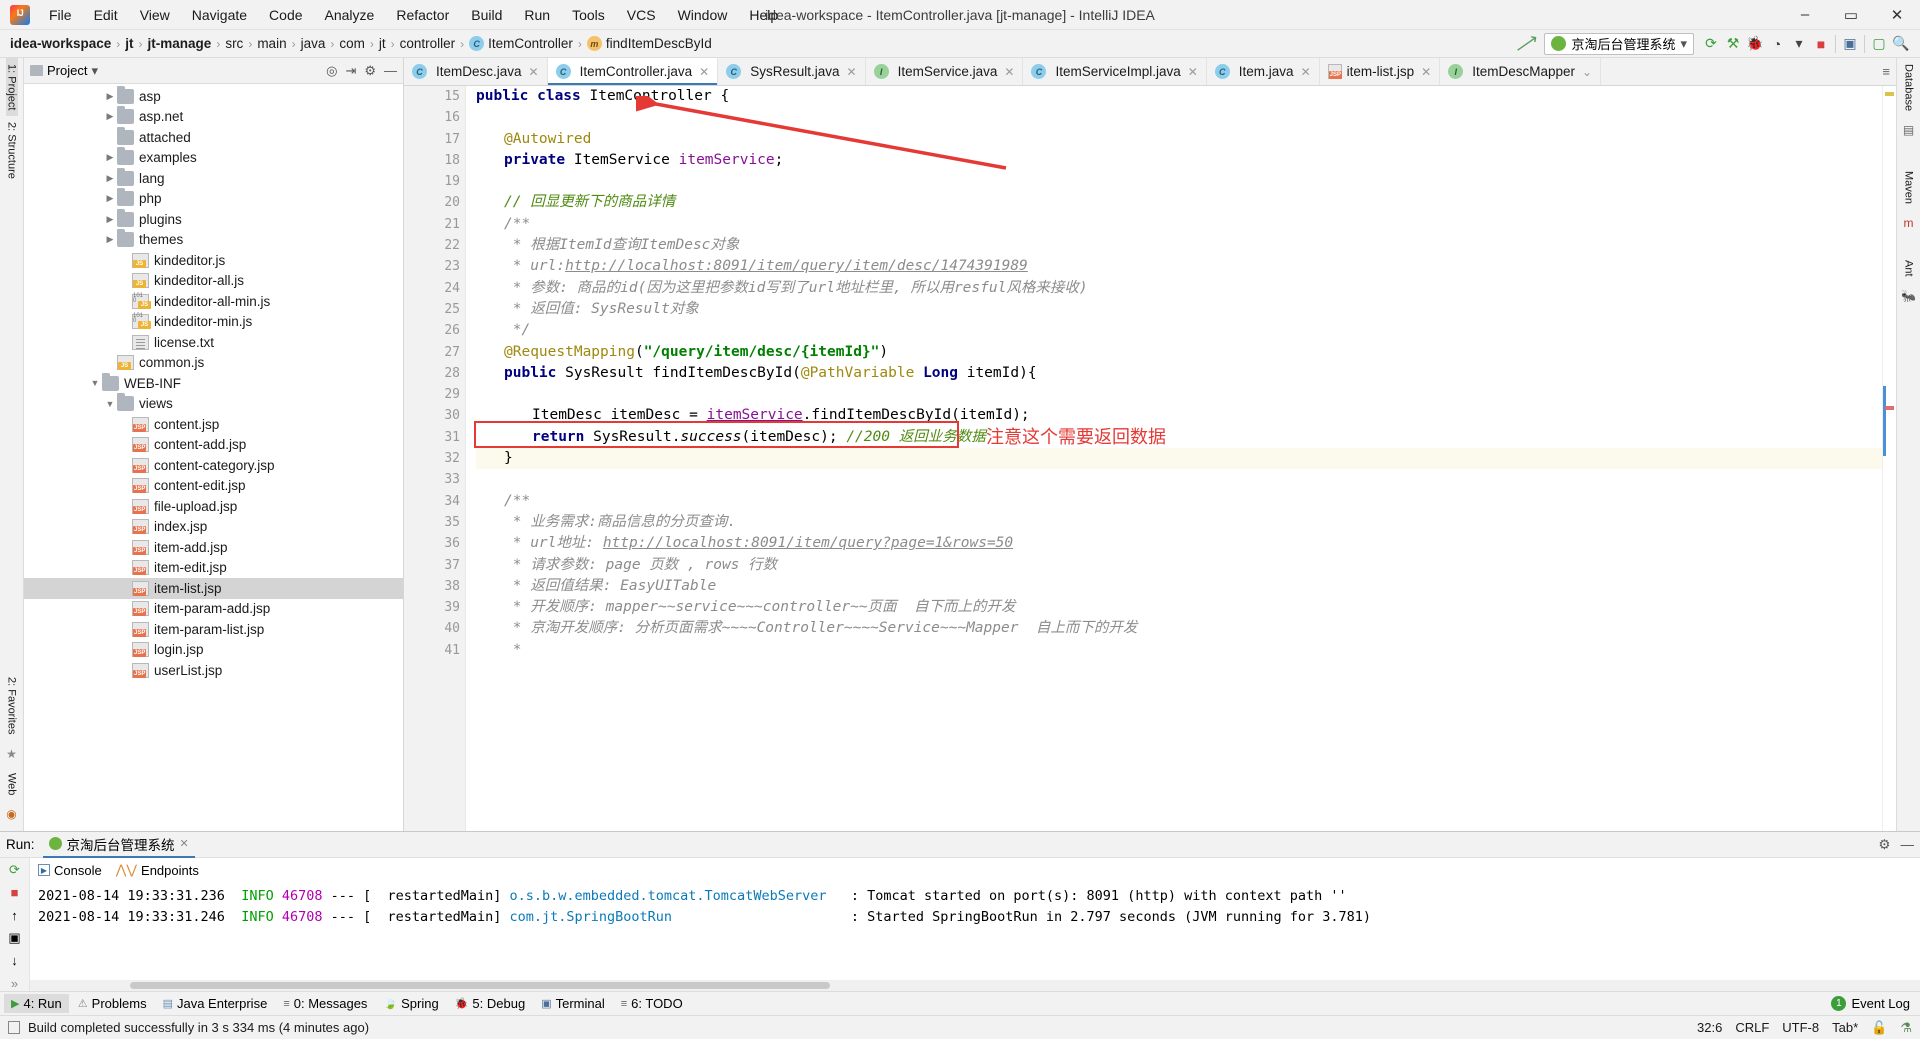 This screenshot has width=1920, height=1039. I want to click on tree-item: ▶ themes, so click(213, 240).